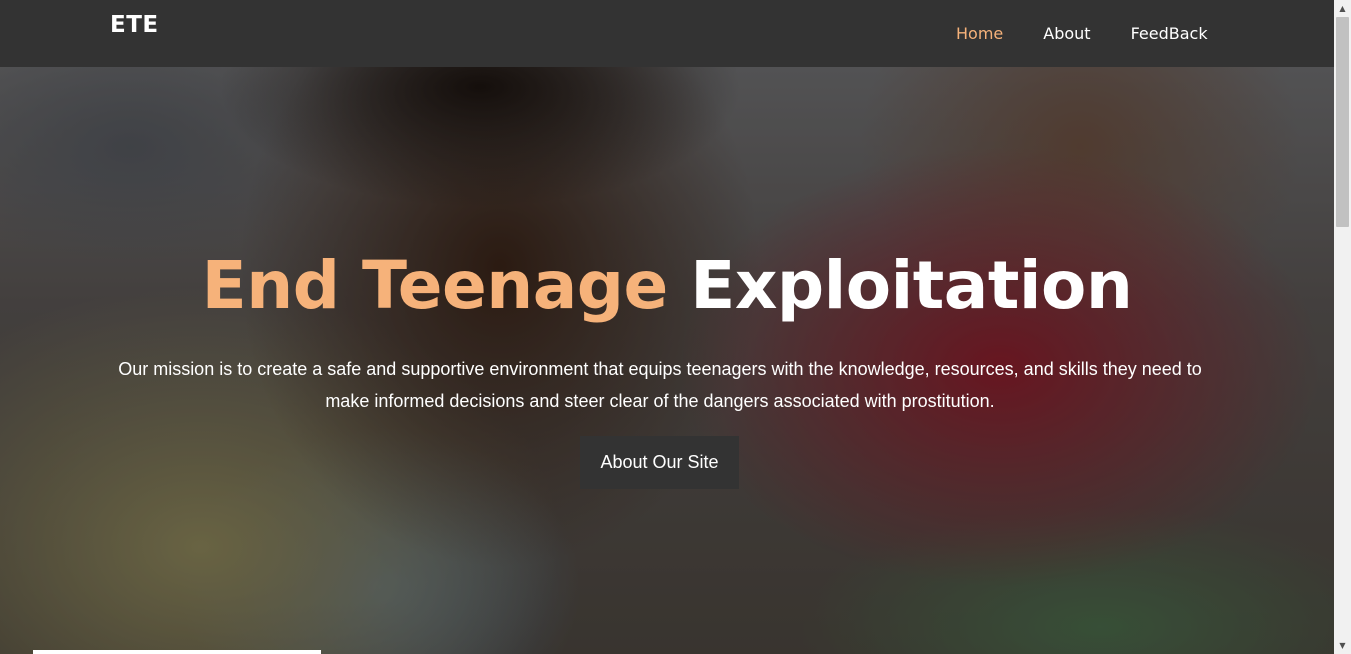 This screenshot has height=654, width=1351. What do you see at coordinates (435, 285) in the screenshot?
I see `hero-title-accent: End Teenage` at bounding box center [435, 285].